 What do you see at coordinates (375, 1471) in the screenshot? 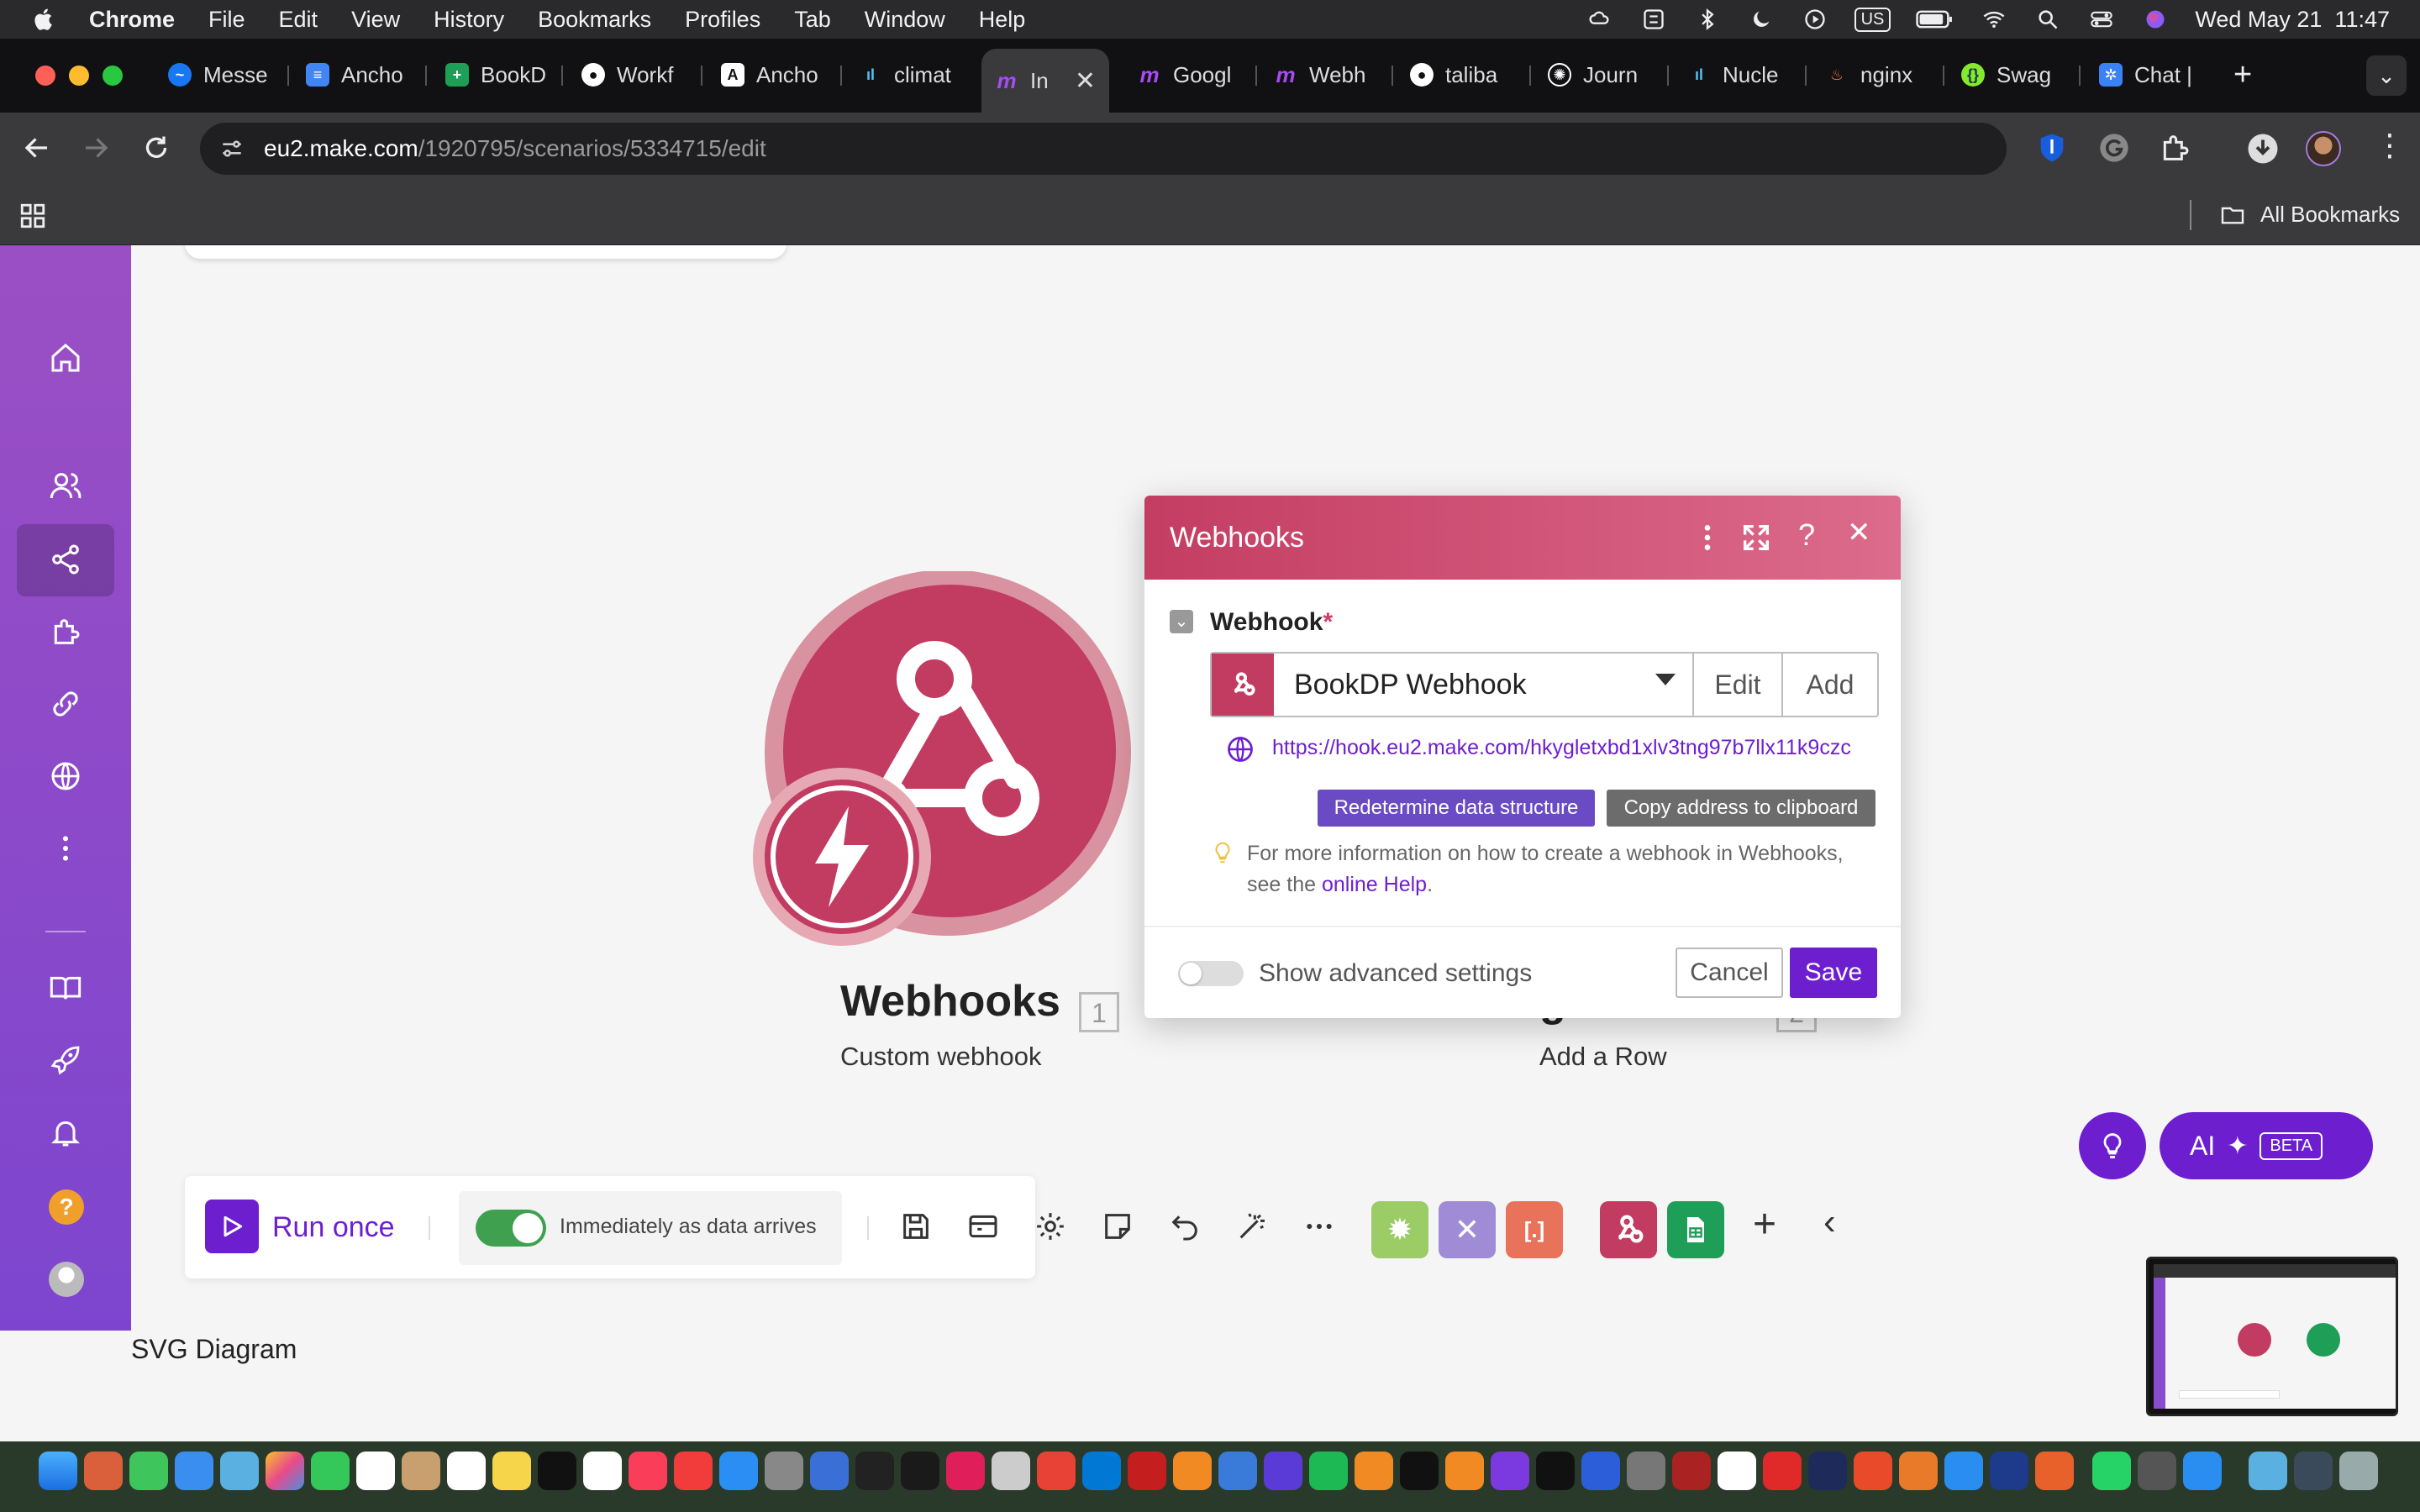
I see `calendar-dock-icon` at bounding box center [375, 1471].